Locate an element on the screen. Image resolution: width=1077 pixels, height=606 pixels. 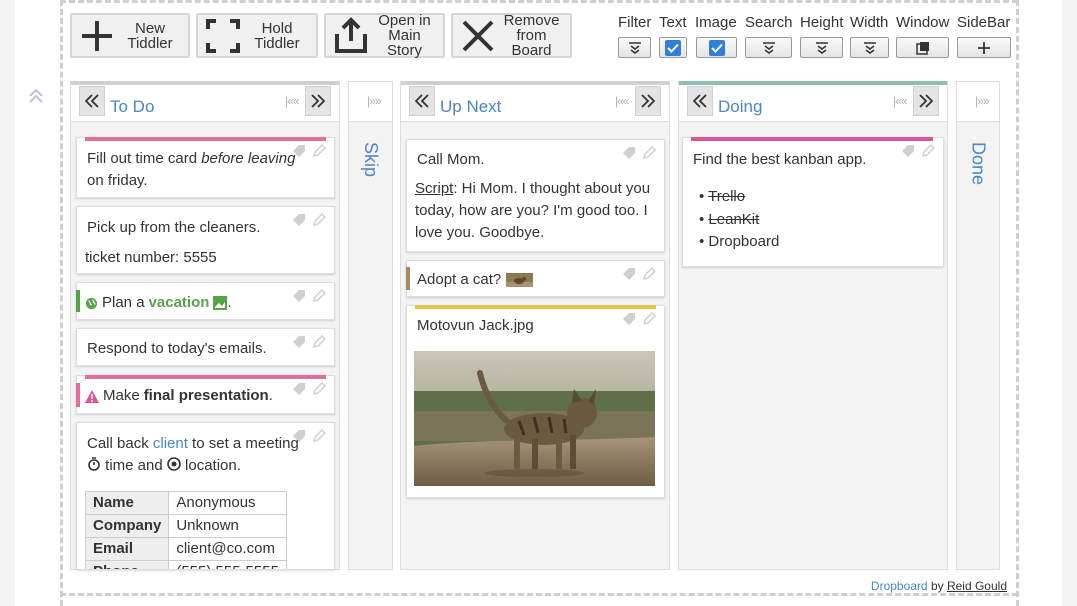
search-collapse-icon is located at coordinates (768, 47).